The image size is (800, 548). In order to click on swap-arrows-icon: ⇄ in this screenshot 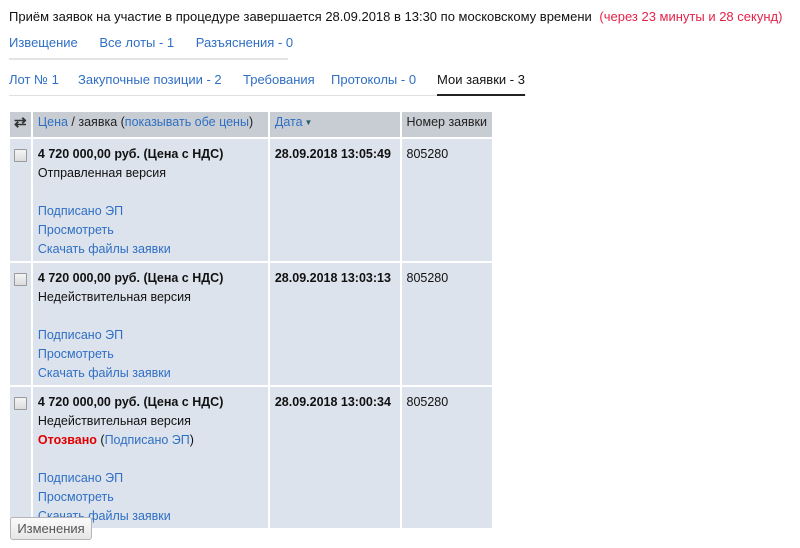, I will do `click(20, 122)`.